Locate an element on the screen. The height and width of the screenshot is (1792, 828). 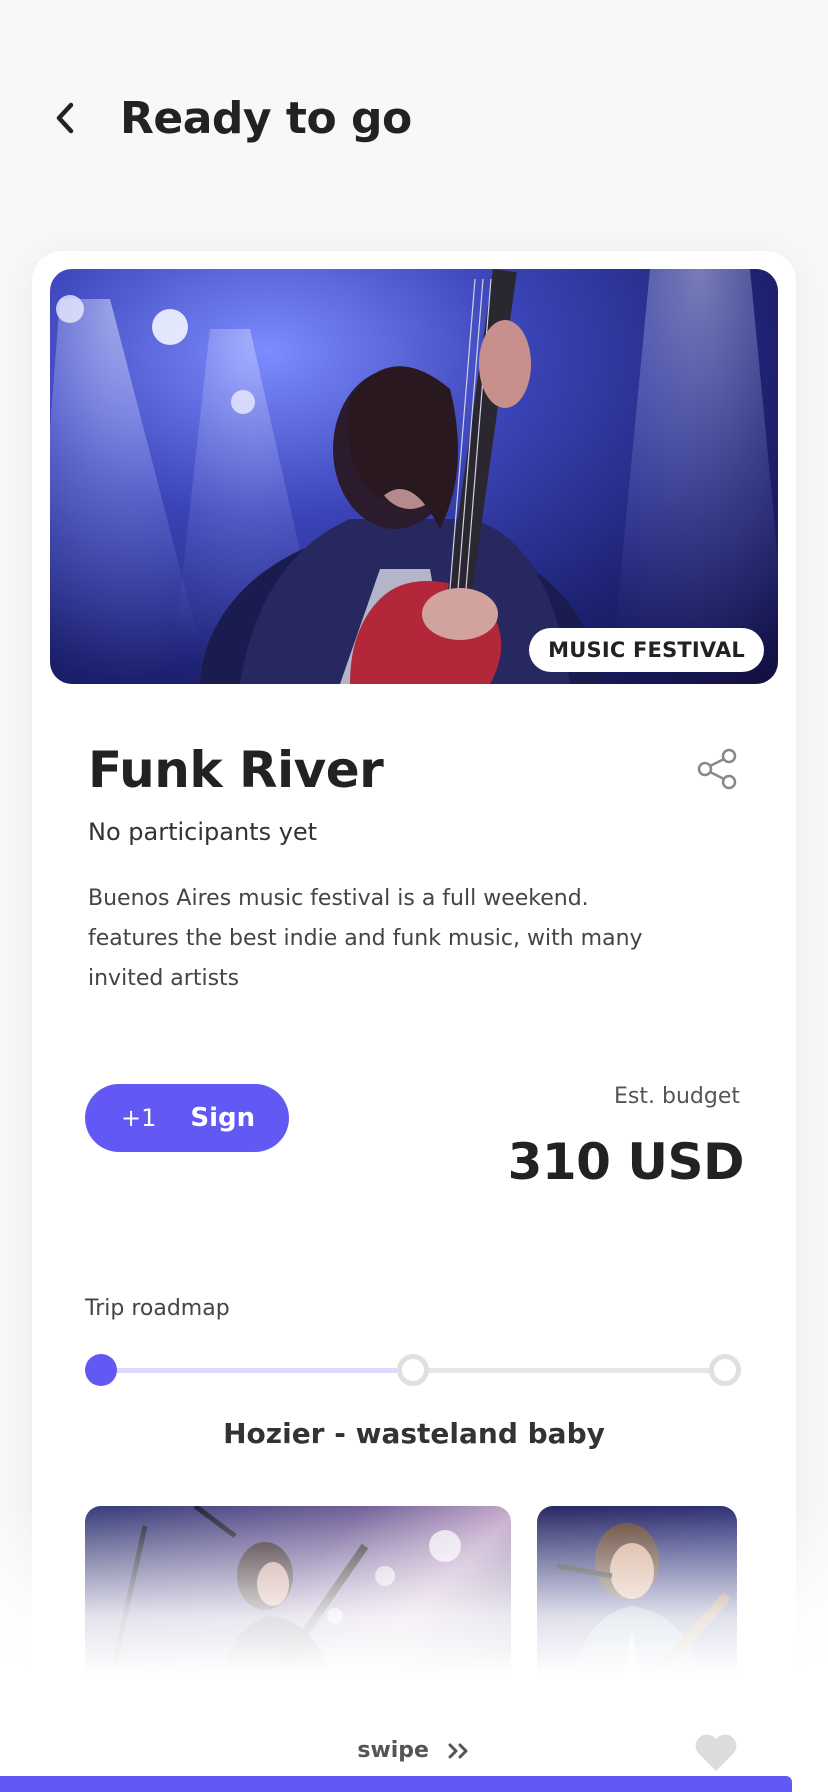
header: Ready to go is located at coordinates (231, 118).